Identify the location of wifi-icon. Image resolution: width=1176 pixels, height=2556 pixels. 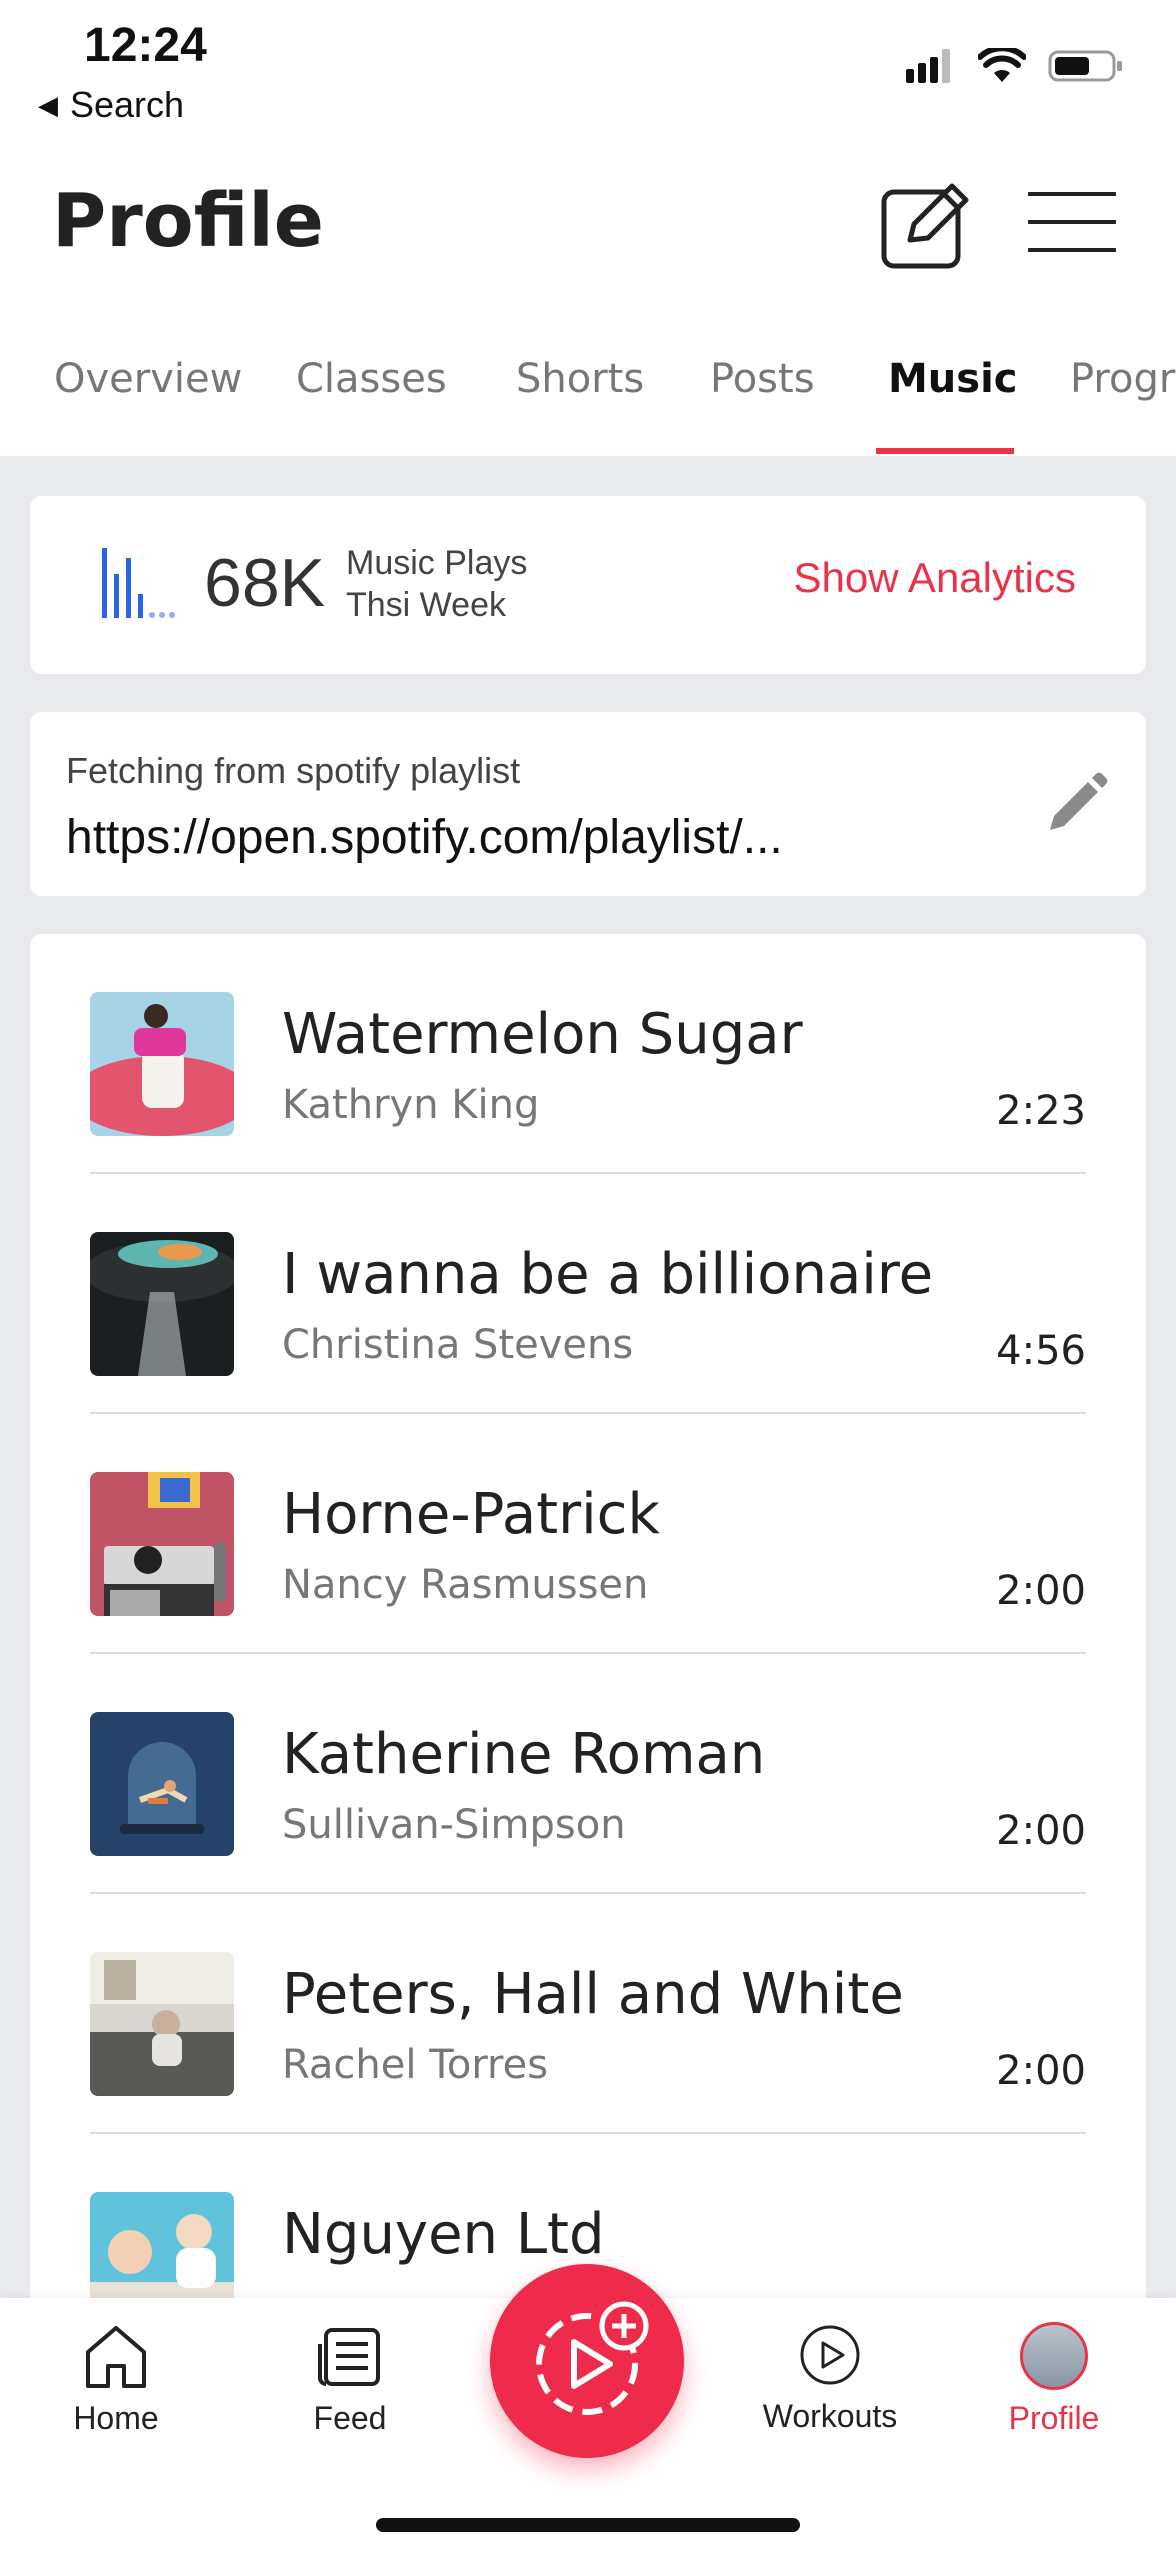
(1002, 65).